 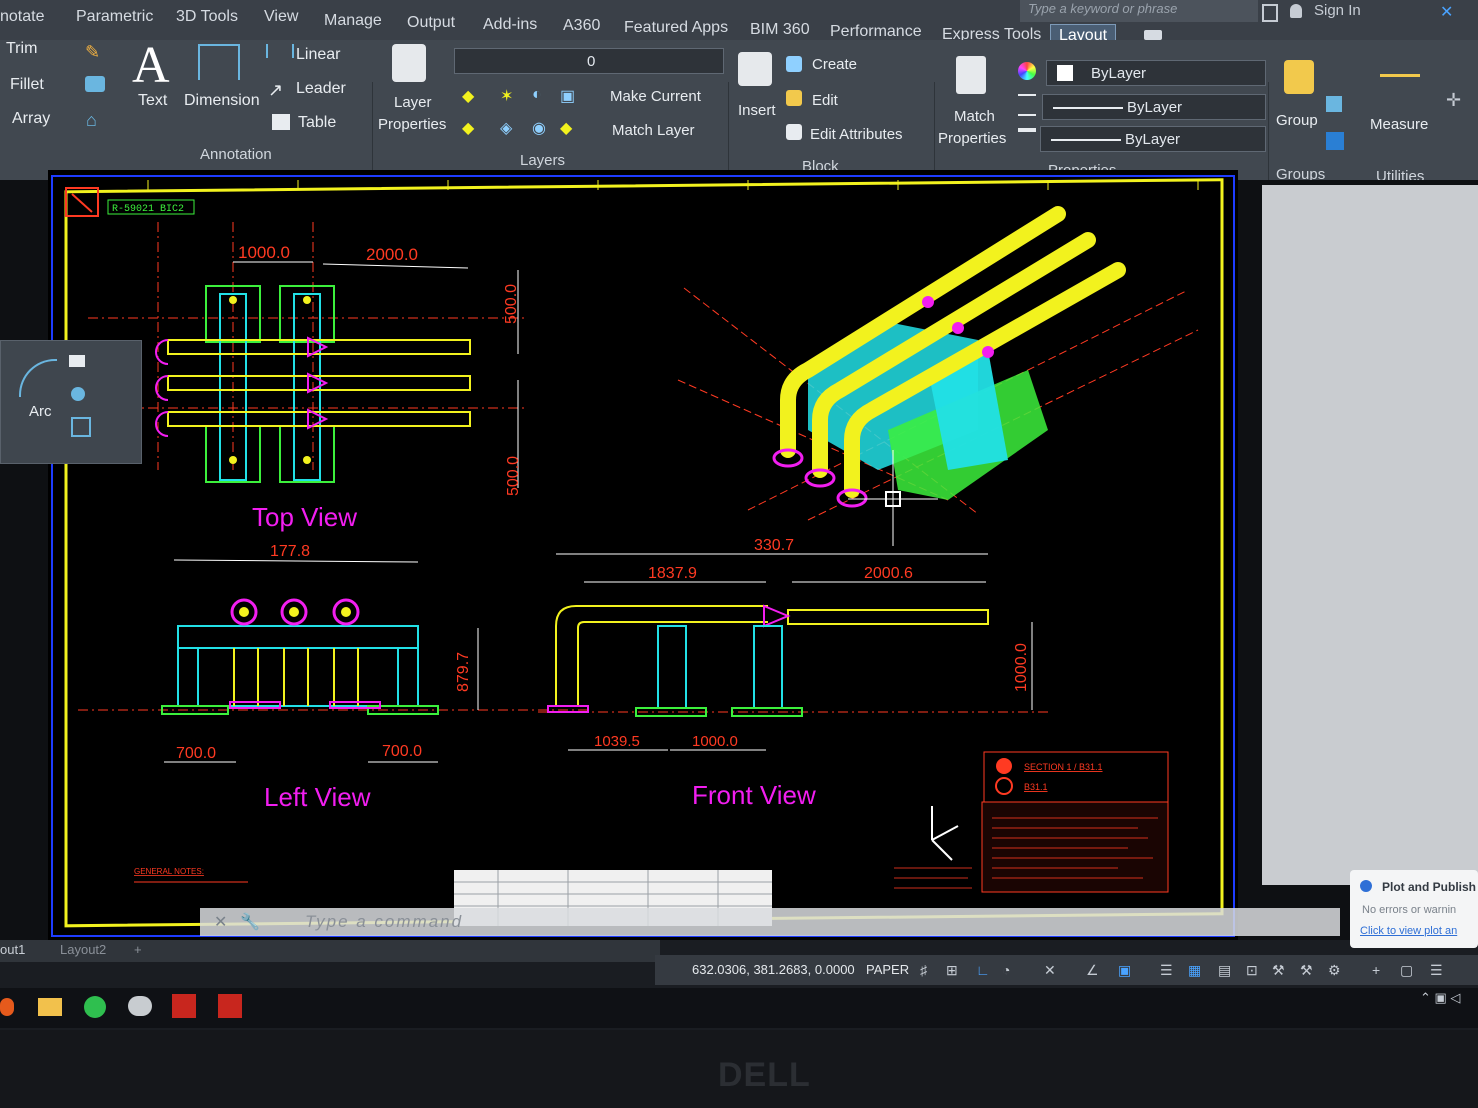 What do you see at coordinates (83, 949) in the screenshot?
I see `tab-layout2: Layout2` at bounding box center [83, 949].